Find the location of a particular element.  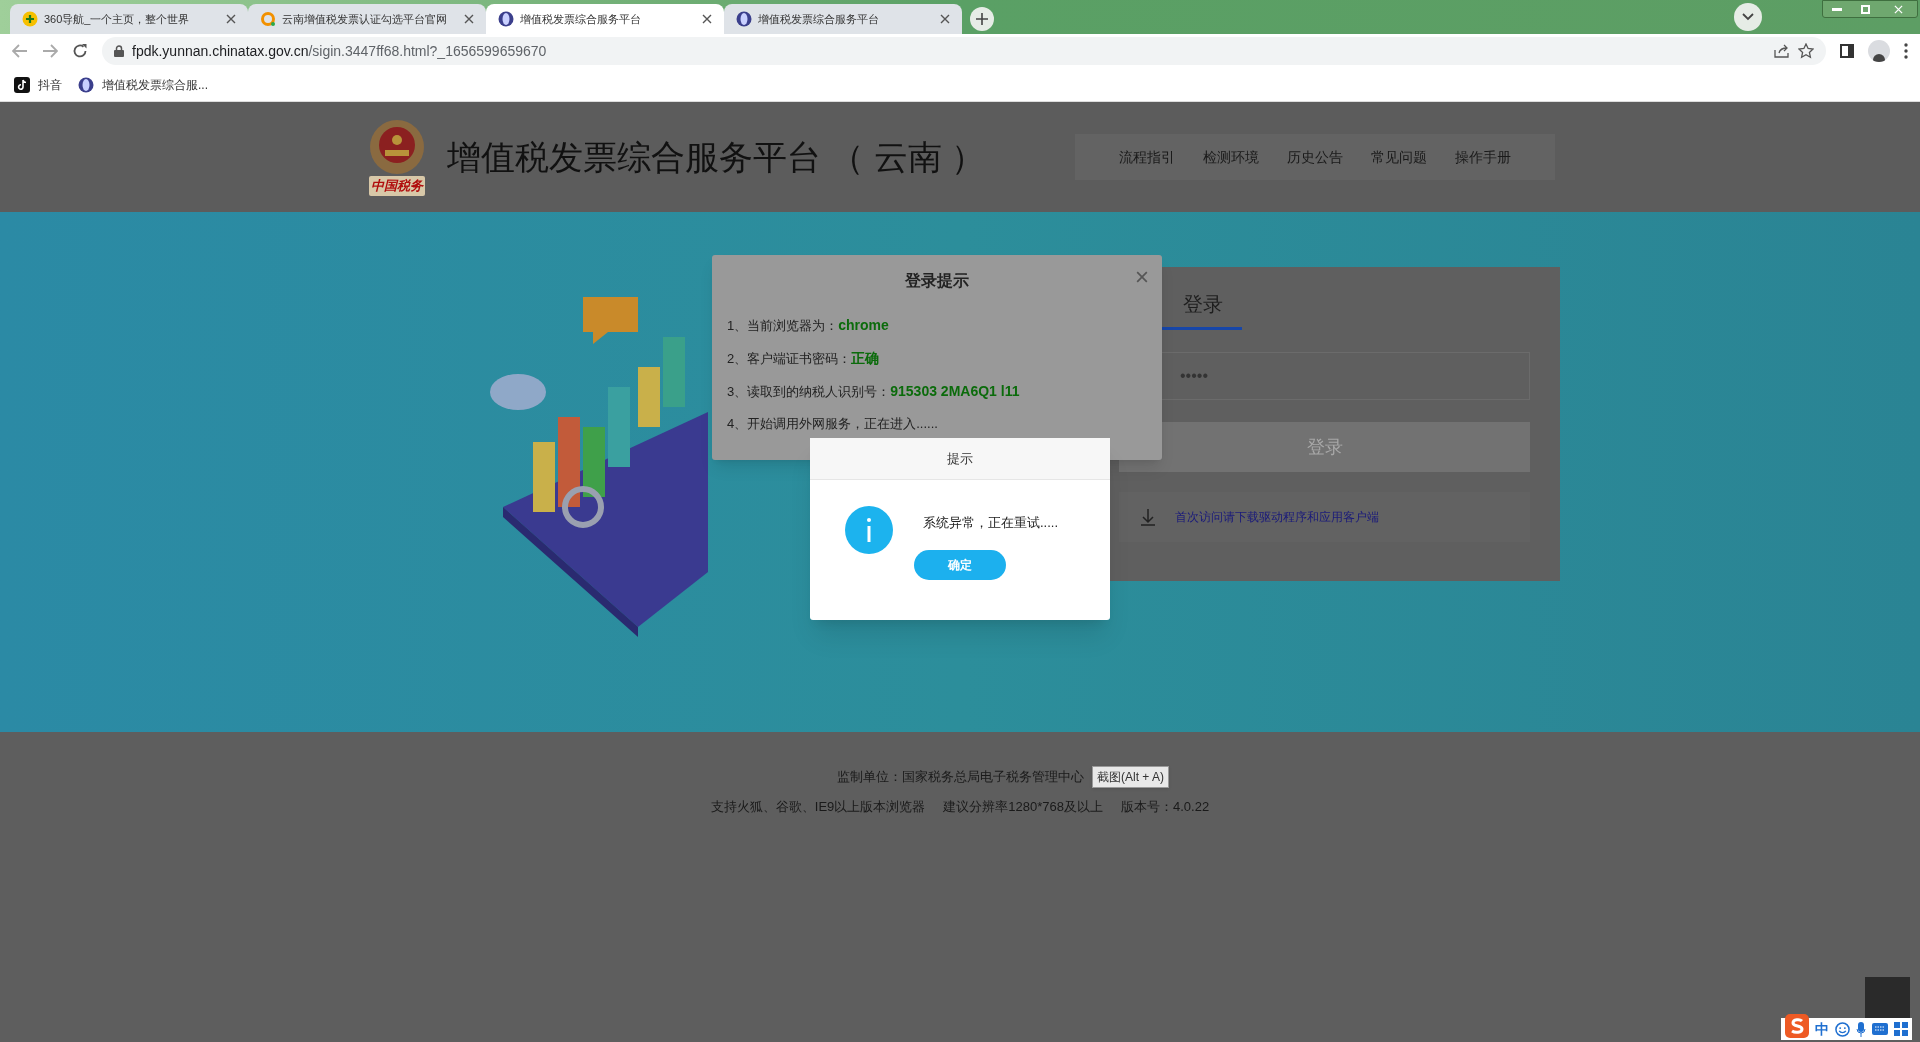

new-tab-button is located at coordinates (982, 19).